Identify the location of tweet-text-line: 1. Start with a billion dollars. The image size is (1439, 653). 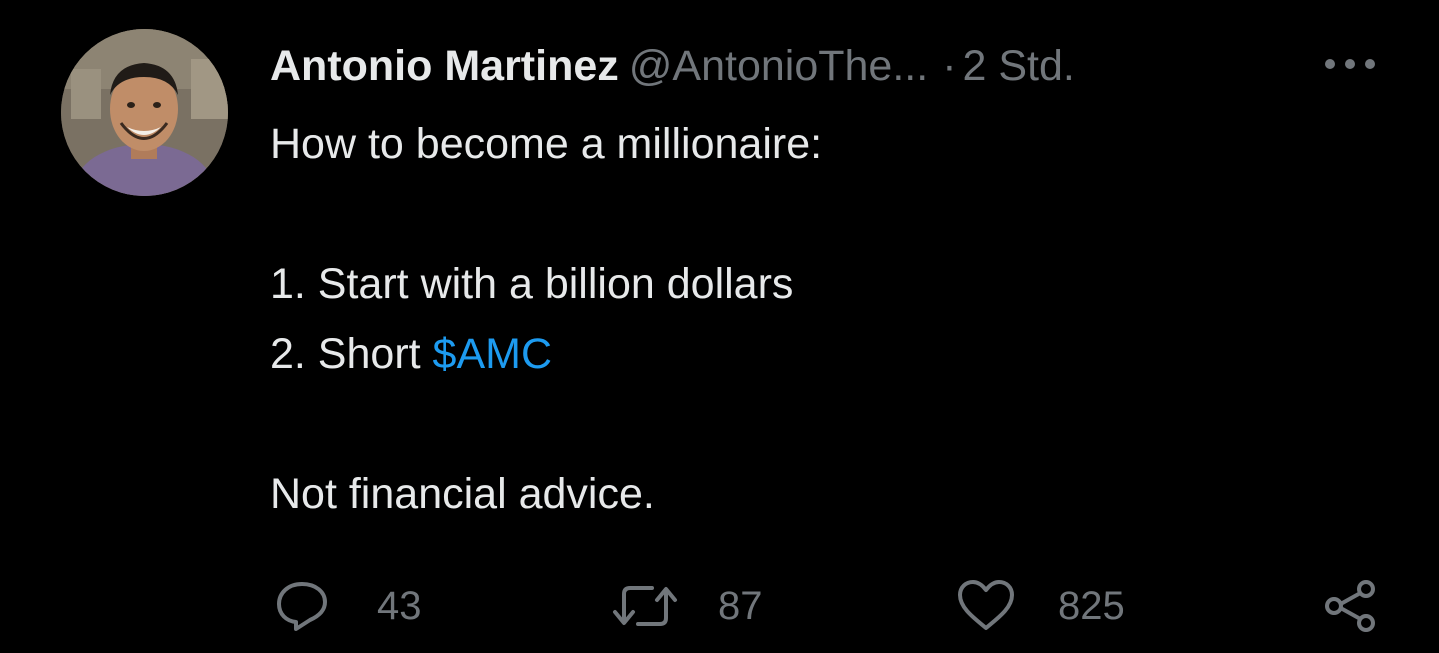
(532, 284).